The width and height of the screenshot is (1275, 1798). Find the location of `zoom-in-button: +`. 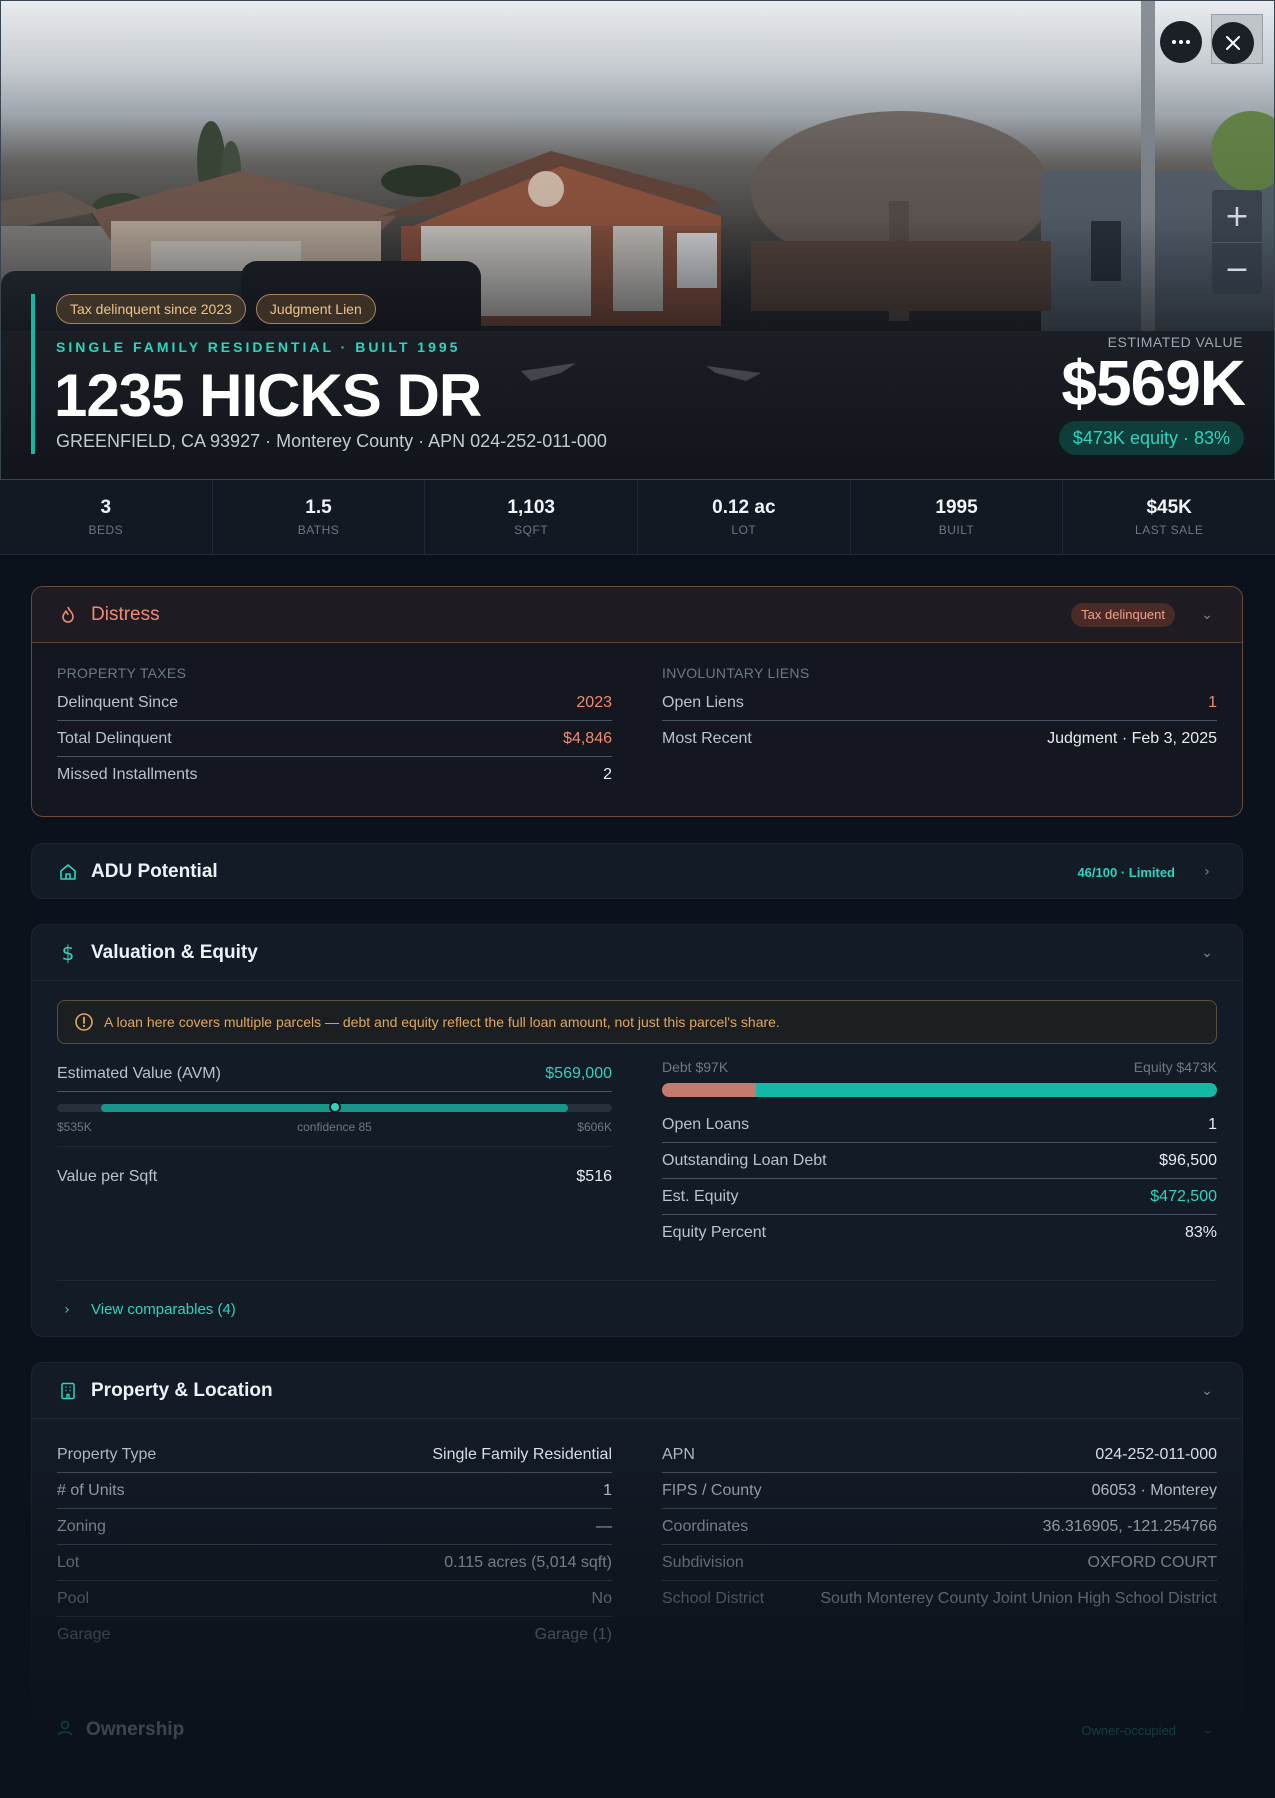

zoom-in-button: + is located at coordinates (1237, 216).